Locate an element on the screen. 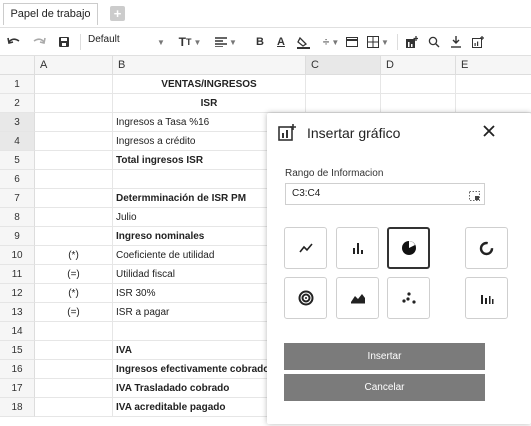  cell-a14 is located at coordinates (74, 331).